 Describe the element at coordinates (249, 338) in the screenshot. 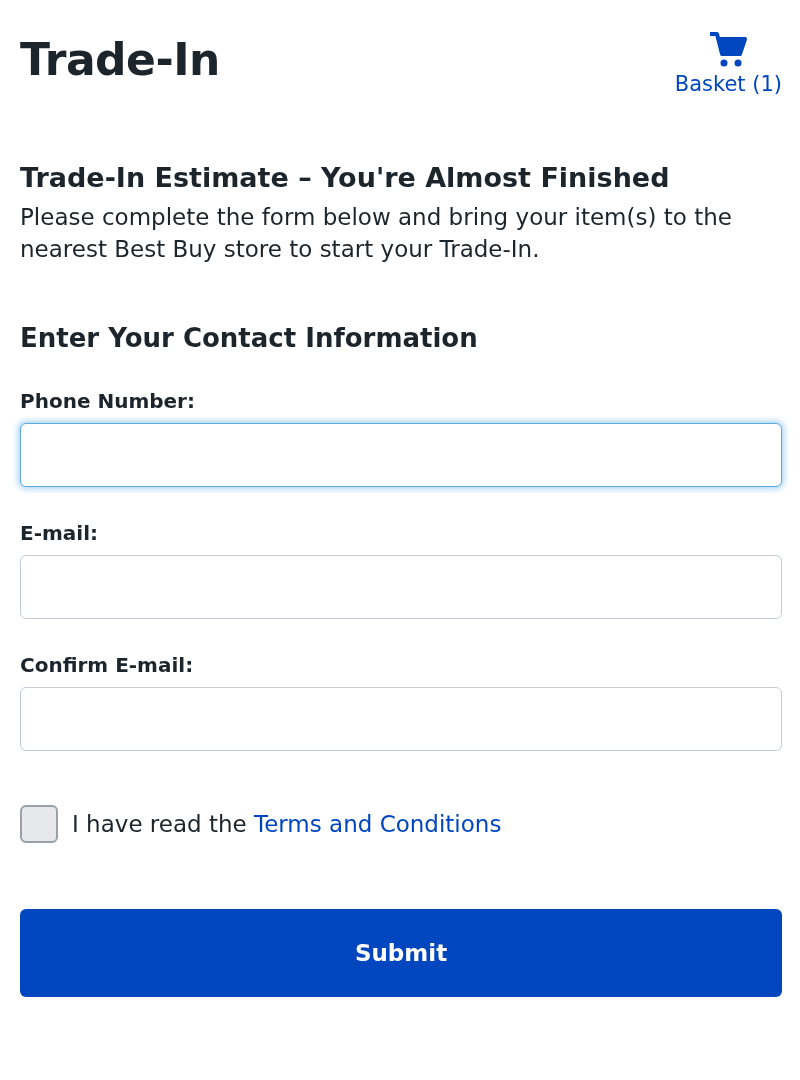

I see `form-heading: Enter Your Contact Information` at that location.